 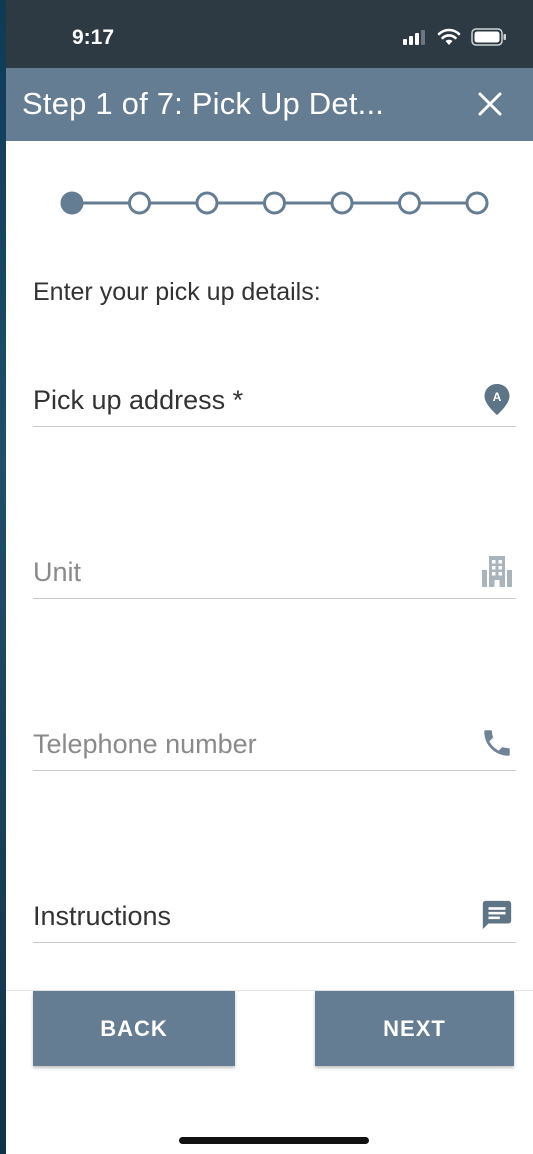 I want to click on map-marker-a-icon: A, so click(x=497, y=399).